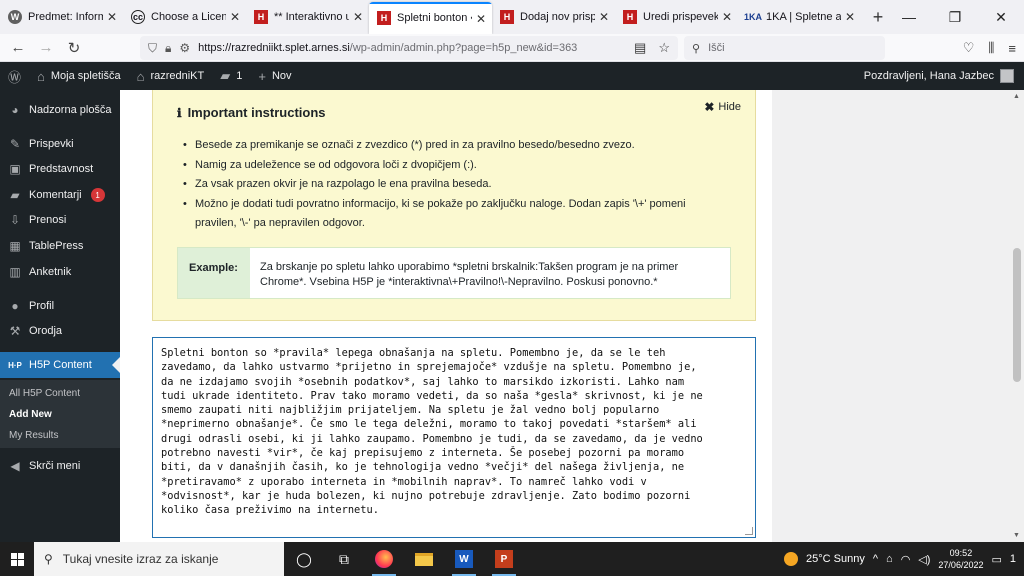 Image resolution: width=1024 pixels, height=576 pixels. I want to click on resize-handle, so click(749, 531).